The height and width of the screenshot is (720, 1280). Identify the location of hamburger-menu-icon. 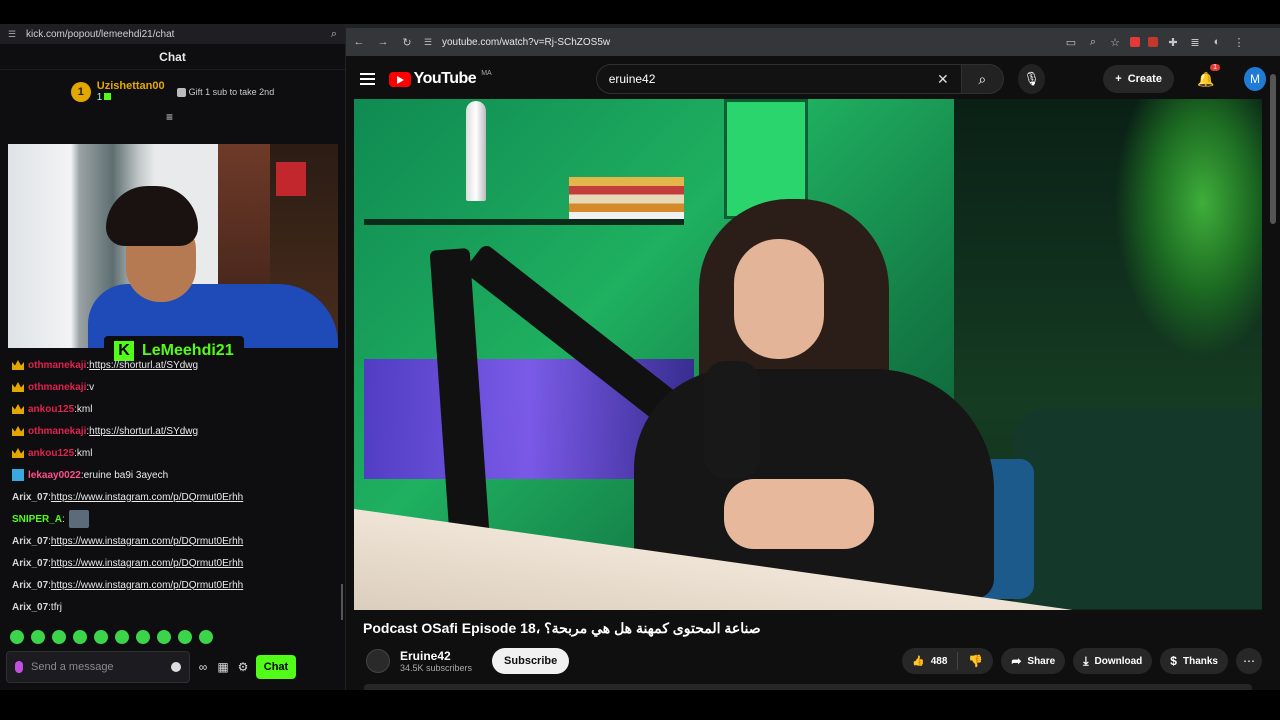
(367, 79).